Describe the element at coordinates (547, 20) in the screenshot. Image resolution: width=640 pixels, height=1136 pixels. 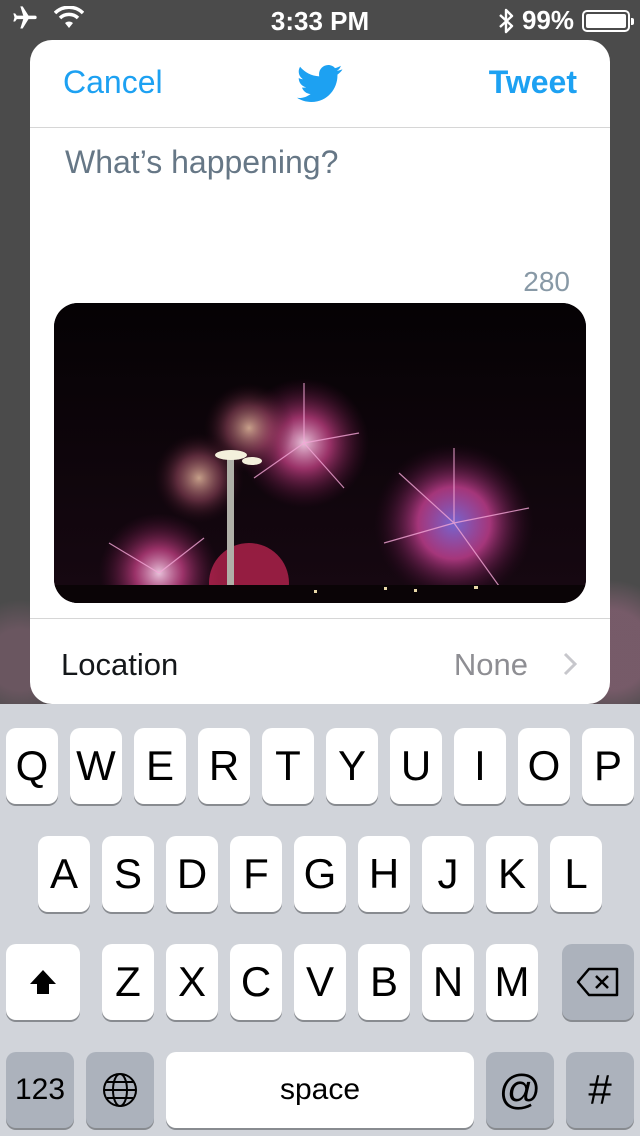
I see `battery-percentage: 99%` at that location.